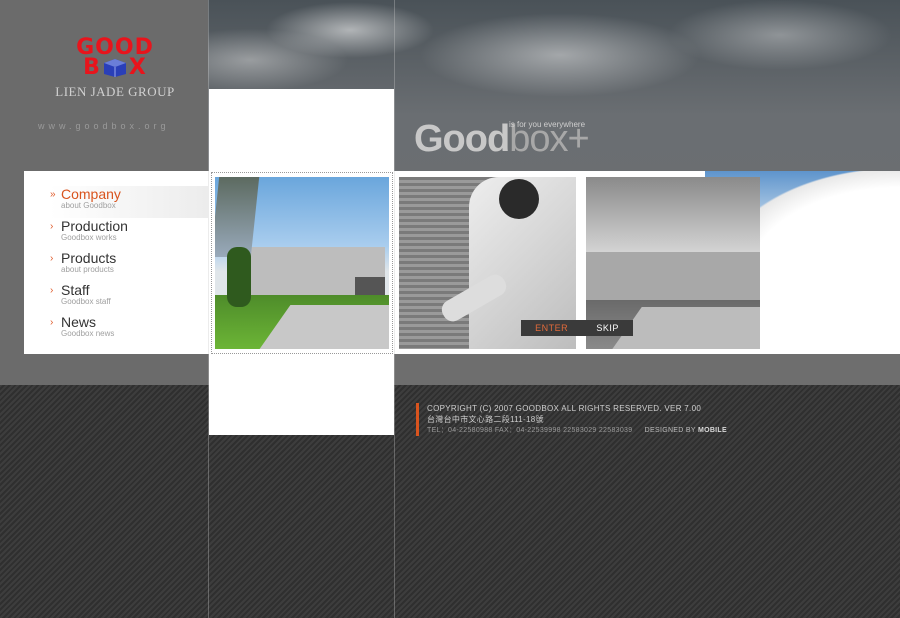  Describe the element at coordinates (237, 217) in the screenshot. I see `canopy-roof` at that location.